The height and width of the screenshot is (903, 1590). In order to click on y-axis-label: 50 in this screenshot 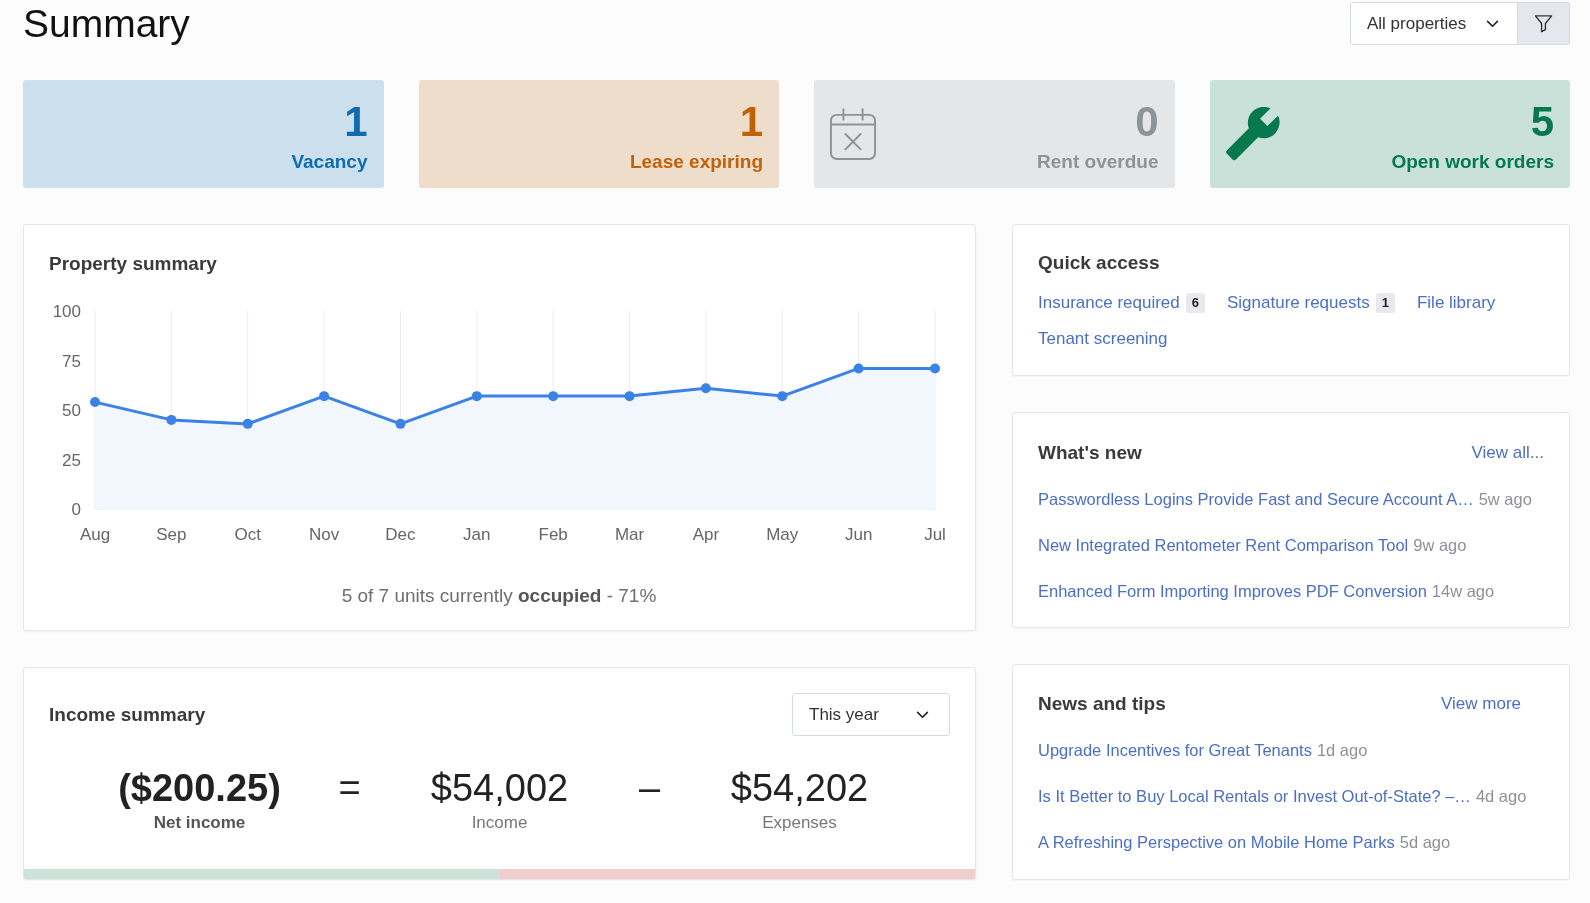, I will do `click(71, 410)`.